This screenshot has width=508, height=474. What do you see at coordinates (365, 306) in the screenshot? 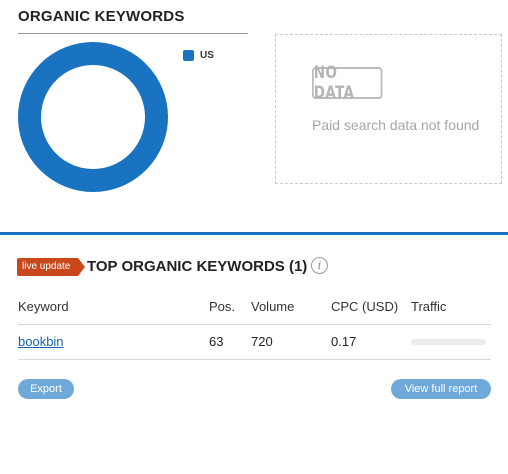
I see `column-header-cpc: CPC (USD)` at bounding box center [365, 306].